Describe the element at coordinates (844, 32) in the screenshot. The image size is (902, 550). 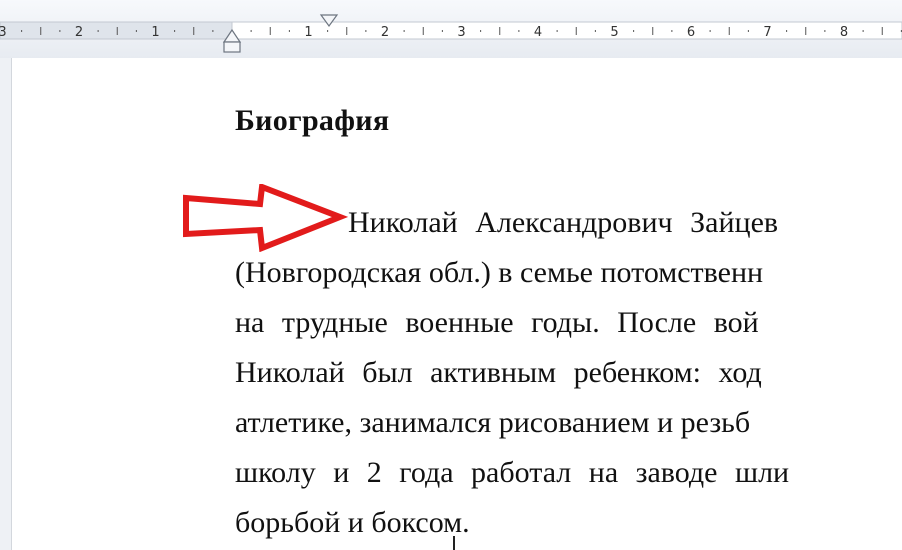
I see `ruler-label: 8` at that location.